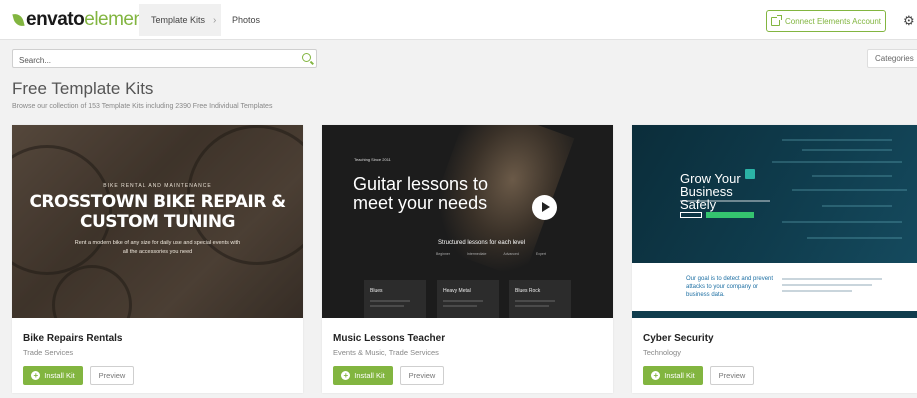 The height and width of the screenshot is (398, 917). I want to click on chevron-right-icon: ›, so click(215, 20).